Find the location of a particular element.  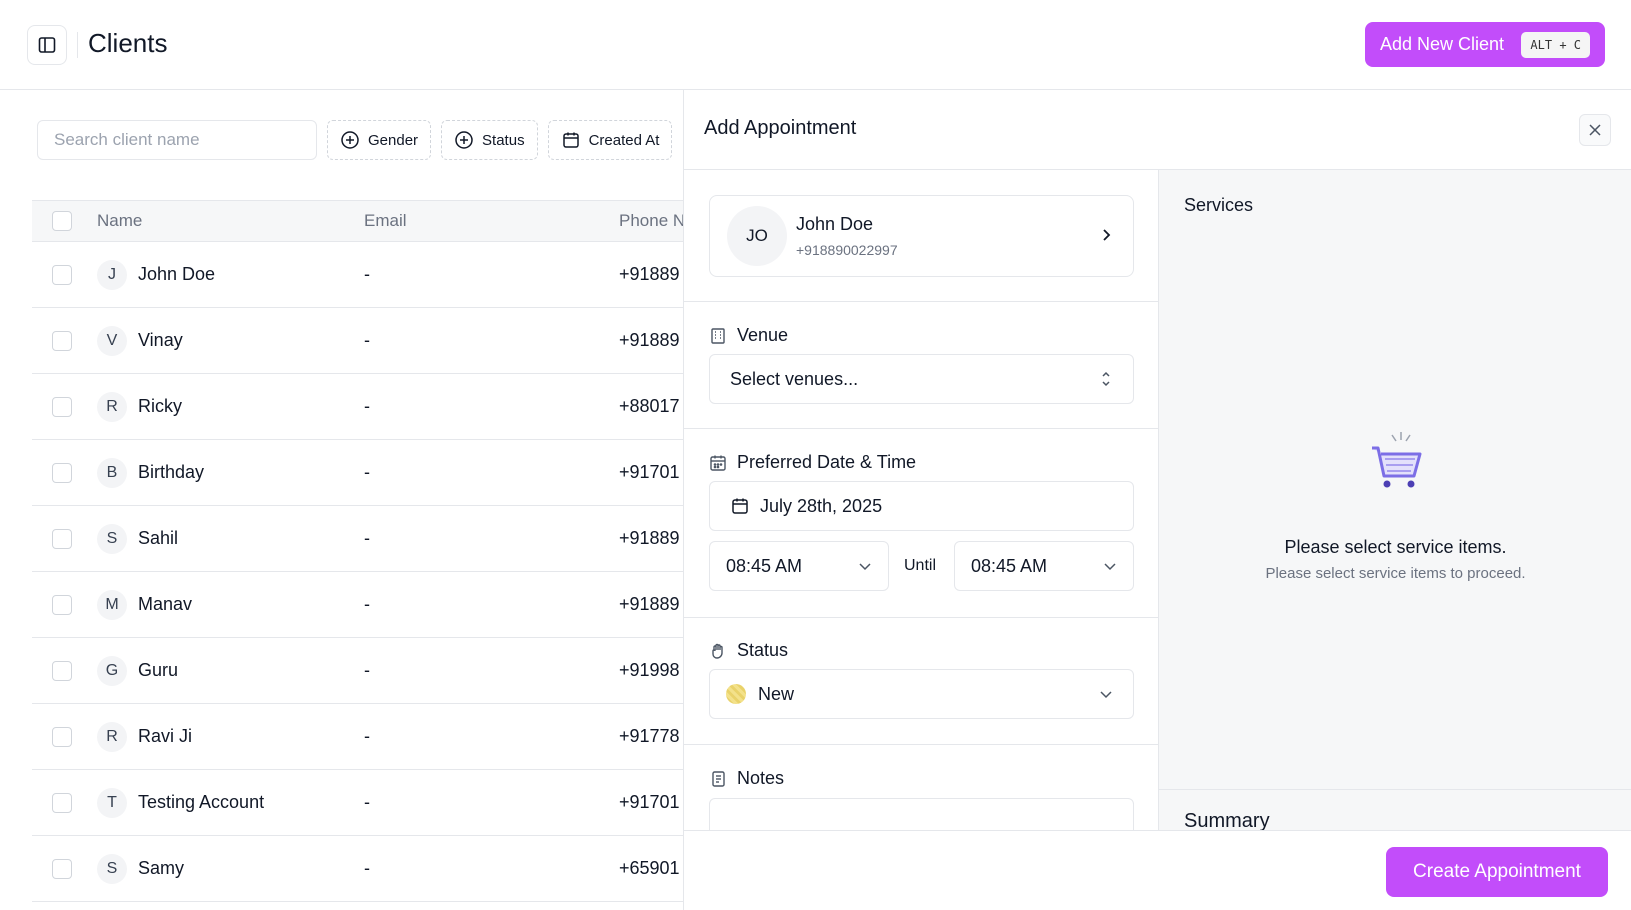

client-phone: +91998 is located at coordinates (649, 670).